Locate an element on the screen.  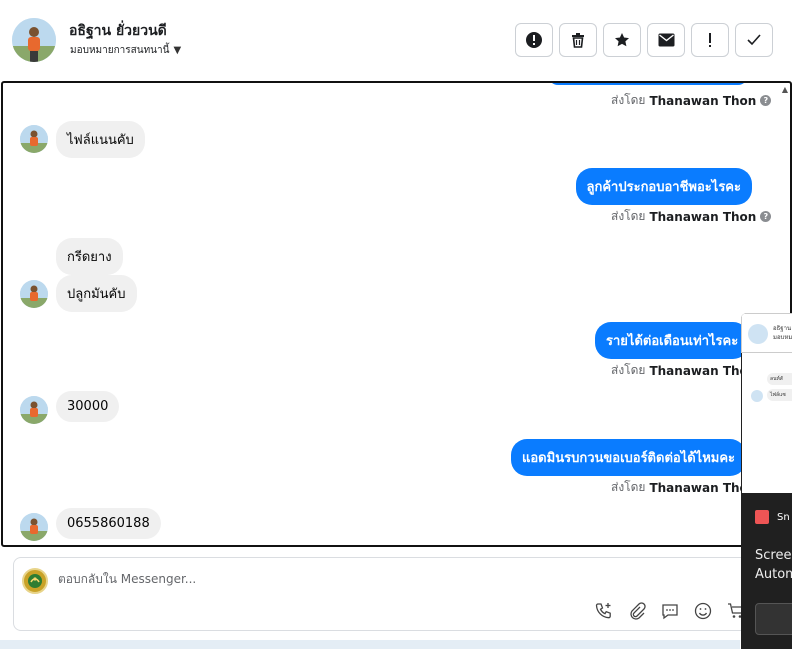
star-button is located at coordinates (622, 40).